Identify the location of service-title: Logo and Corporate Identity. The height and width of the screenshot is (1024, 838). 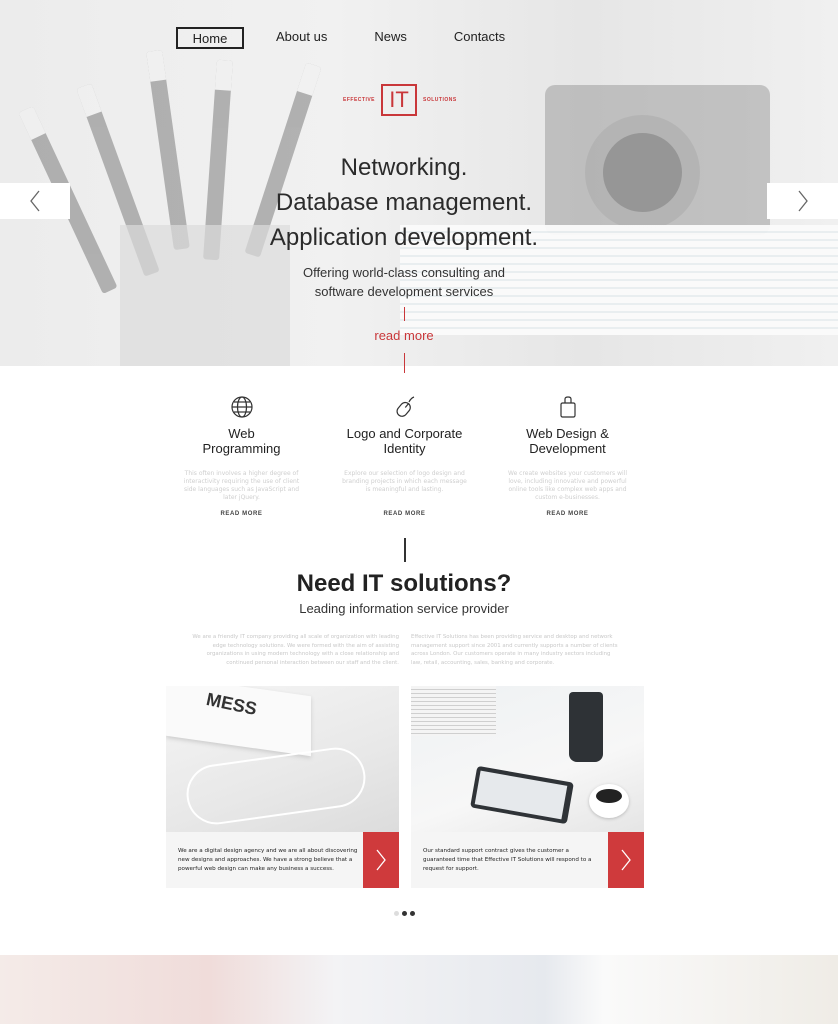
(404, 441).